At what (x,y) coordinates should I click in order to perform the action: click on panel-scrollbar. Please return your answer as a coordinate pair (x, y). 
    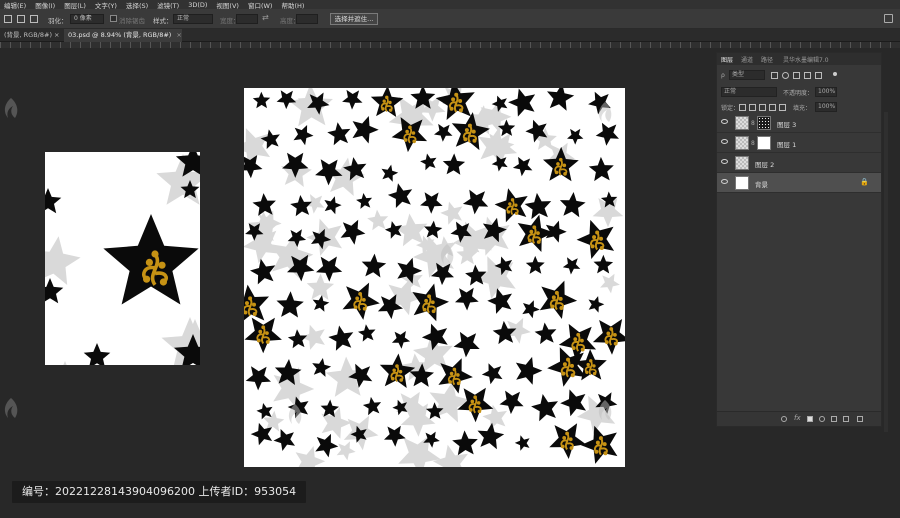
    Looking at the image, I should click on (886, 272).